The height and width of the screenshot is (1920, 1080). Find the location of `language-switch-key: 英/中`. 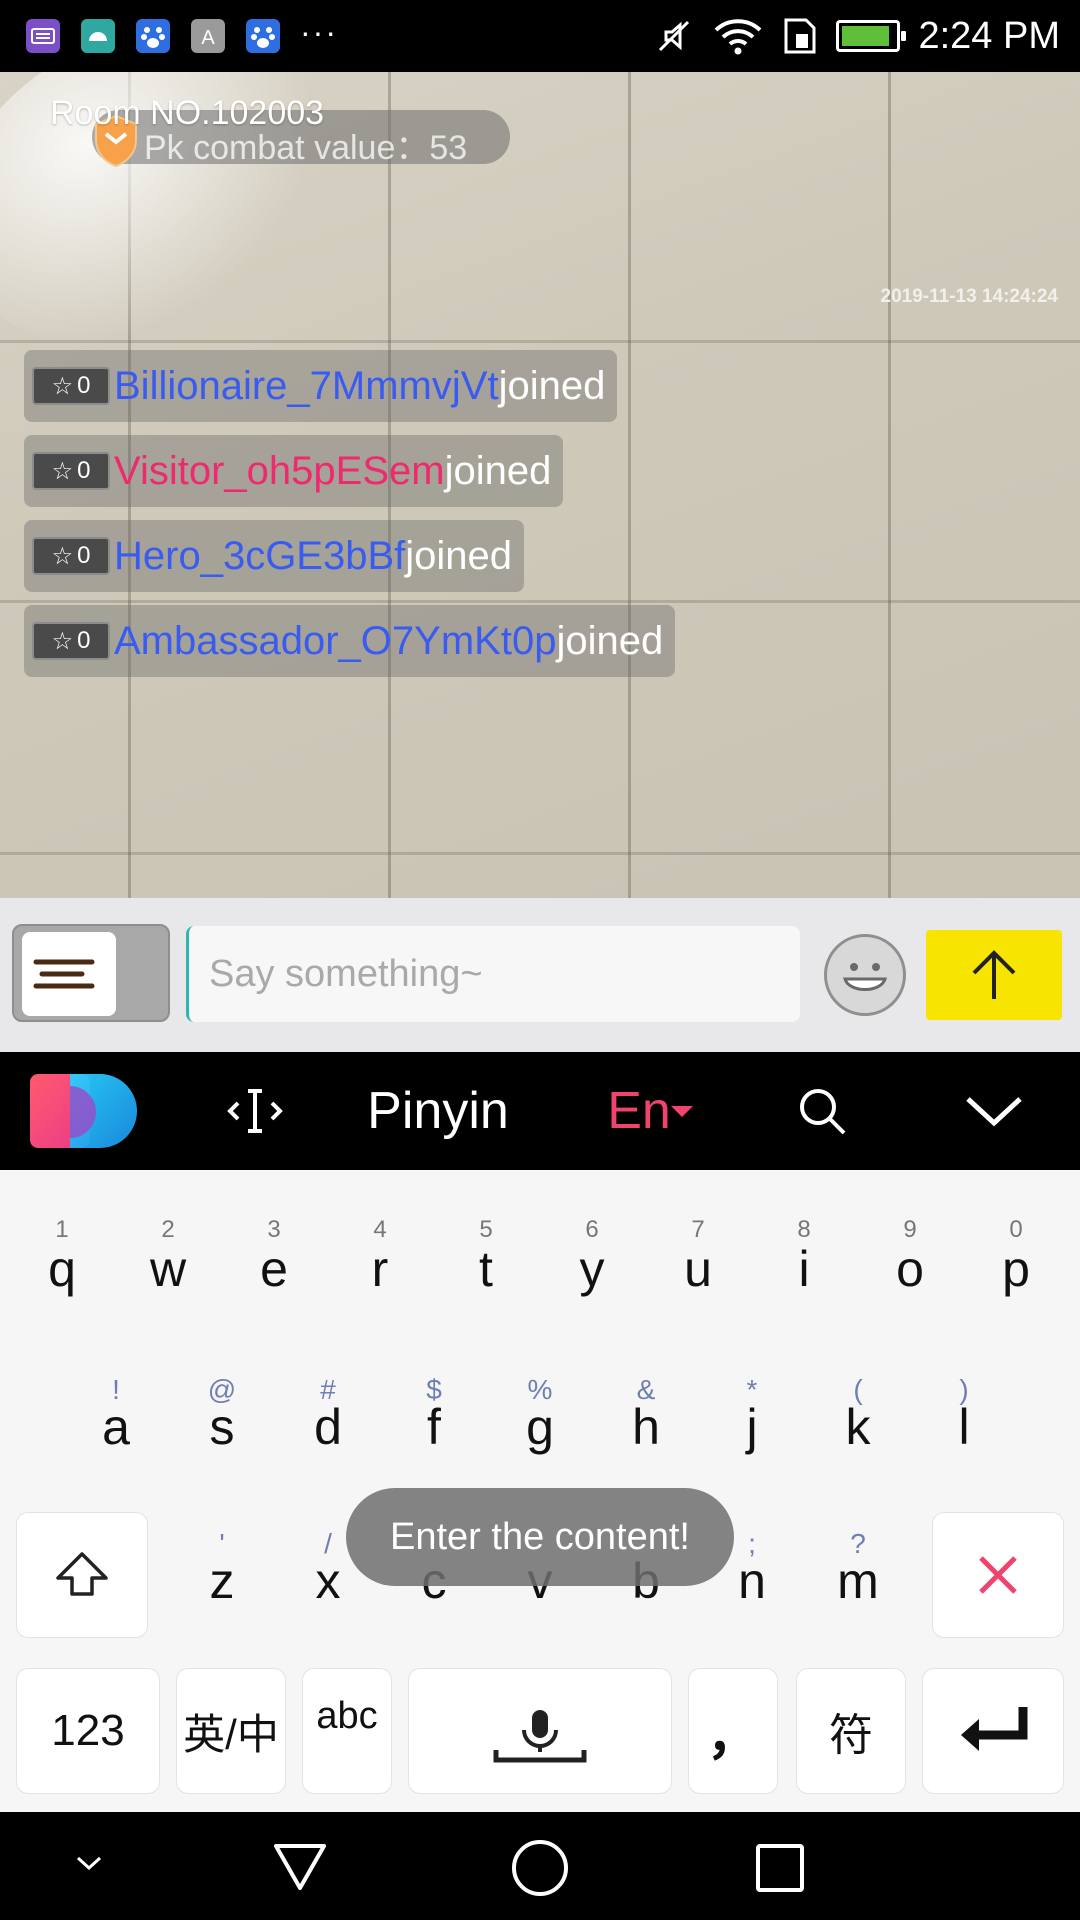

language-switch-key: 英/中 is located at coordinates (231, 1731).